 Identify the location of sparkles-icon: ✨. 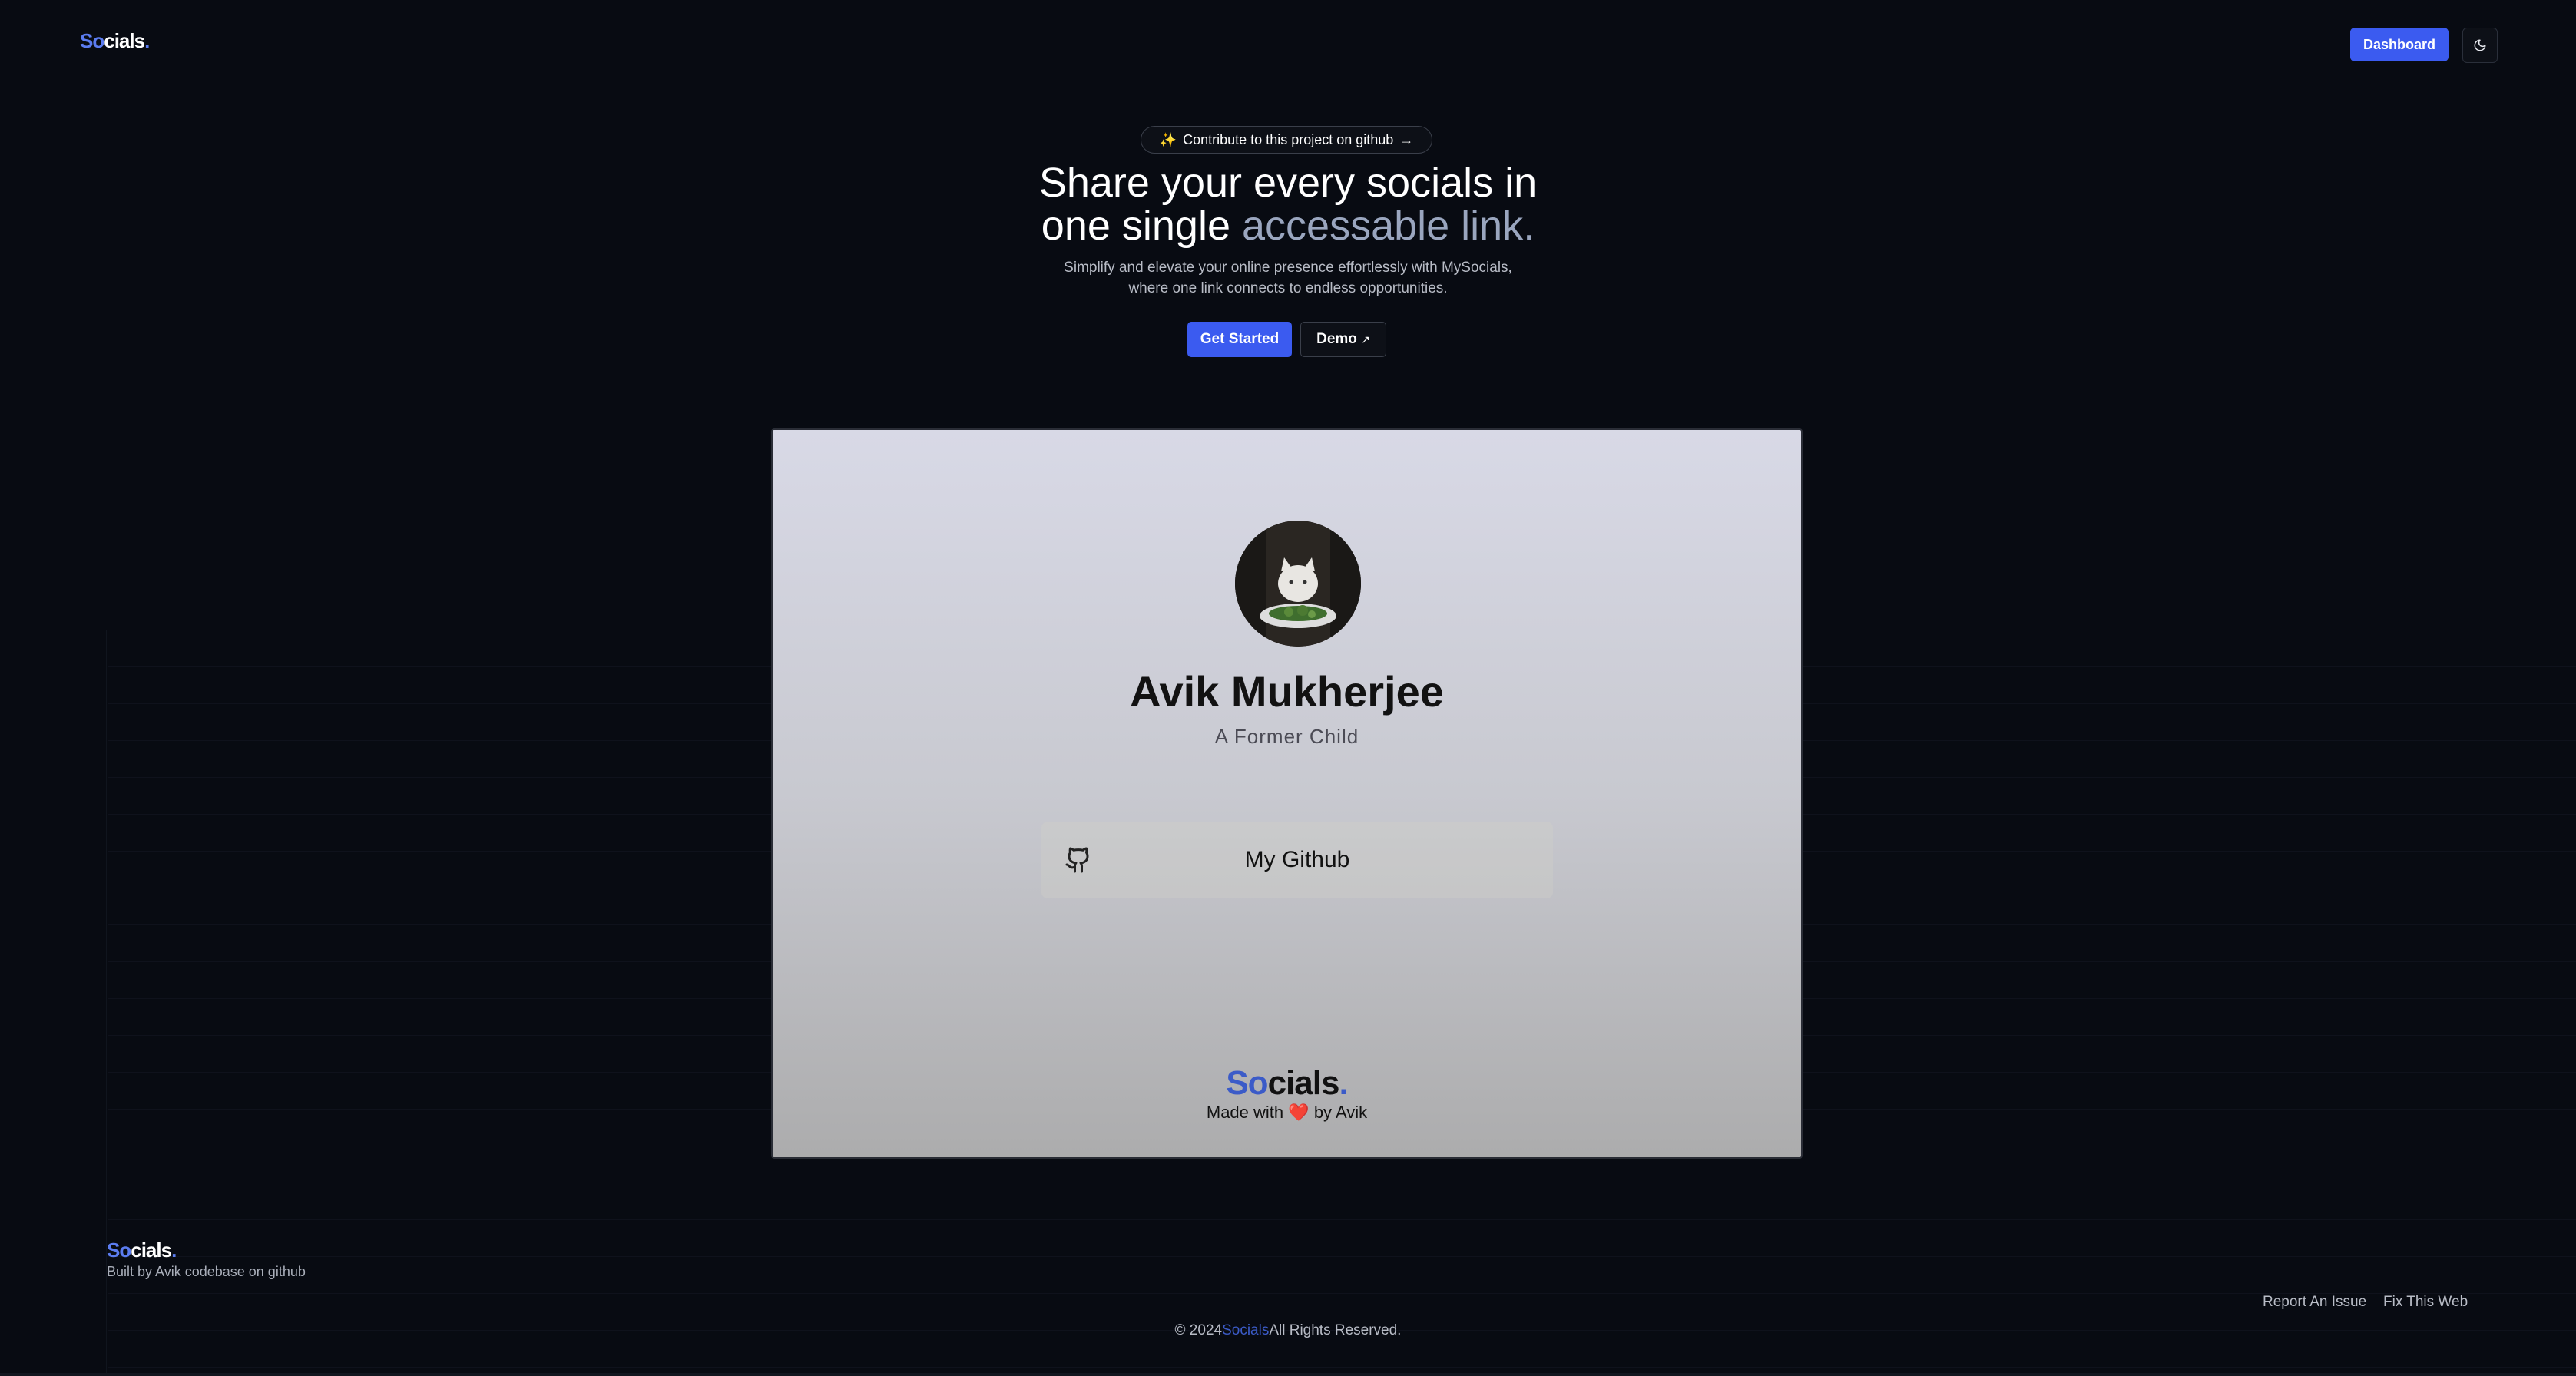
(1168, 139).